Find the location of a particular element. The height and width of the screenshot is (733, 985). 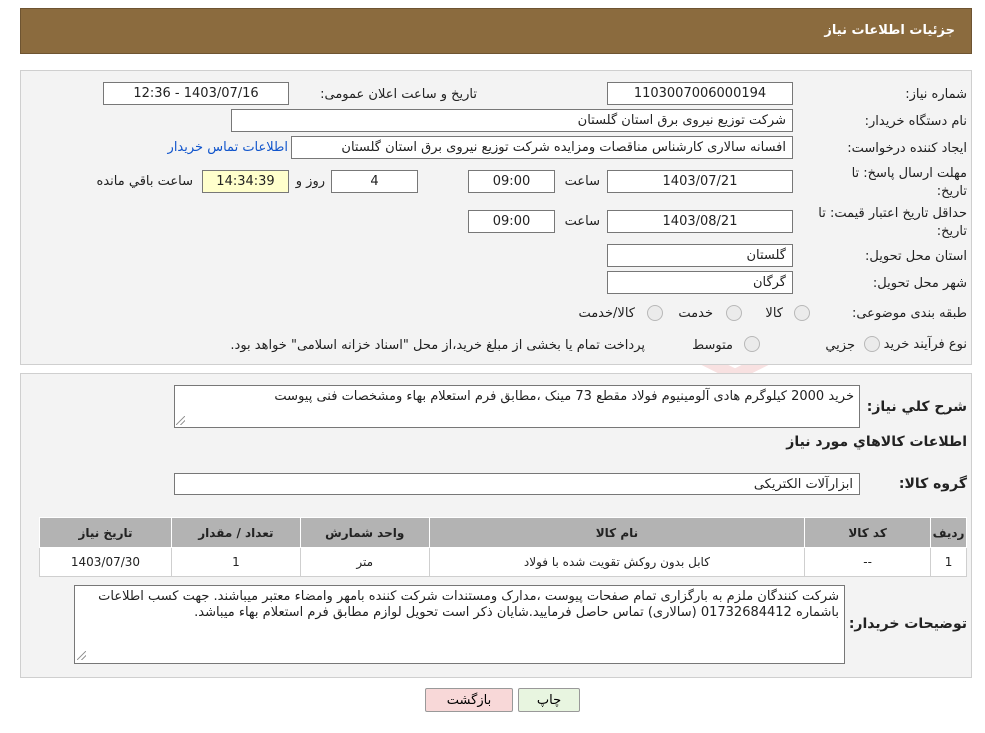

reply-deadline-time-field: 09:00 is located at coordinates (511, 181).